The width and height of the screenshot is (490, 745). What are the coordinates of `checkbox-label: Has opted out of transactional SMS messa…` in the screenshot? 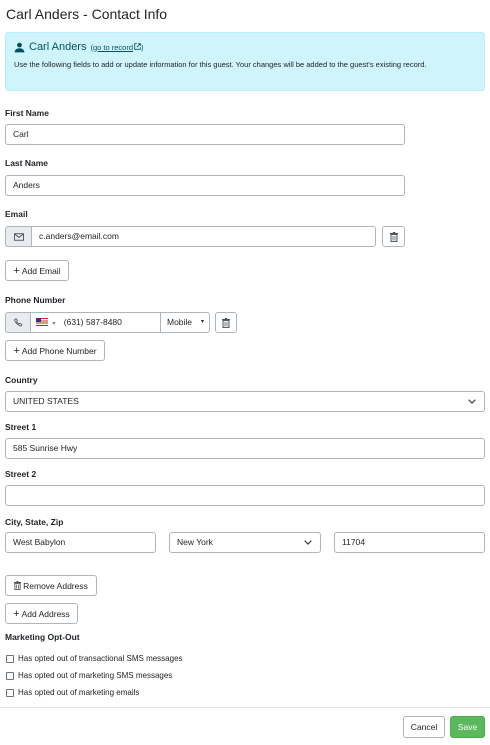 It's located at (100, 658).